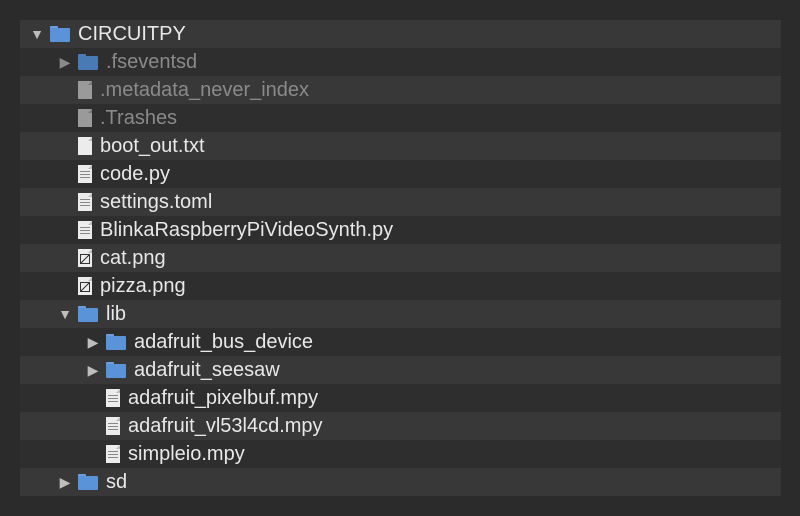 The image size is (800, 516). Describe the element at coordinates (247, 230) in the screenshot. I see `tree-row-label: BlinkaRaspberryPiVideoSynth.py` at that location.